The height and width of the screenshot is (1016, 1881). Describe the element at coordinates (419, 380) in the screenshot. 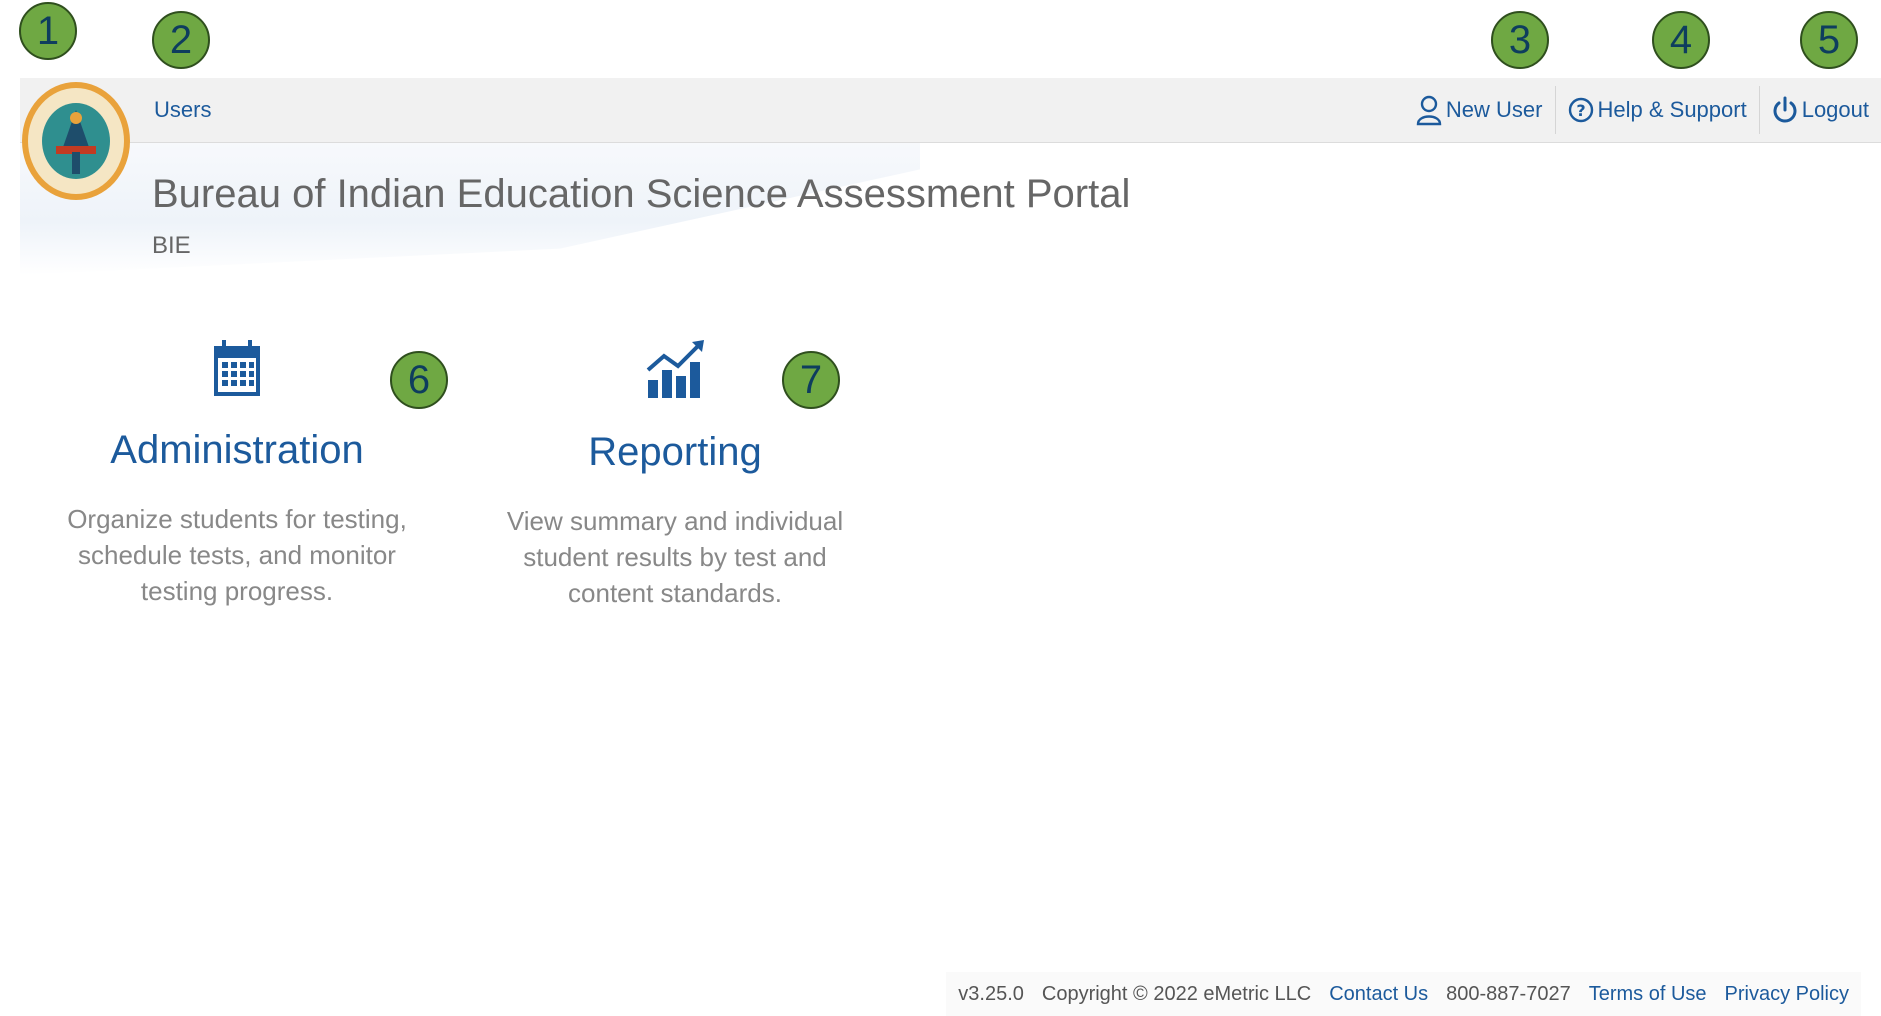

I see `annotation-badge-6: 6` at that location.